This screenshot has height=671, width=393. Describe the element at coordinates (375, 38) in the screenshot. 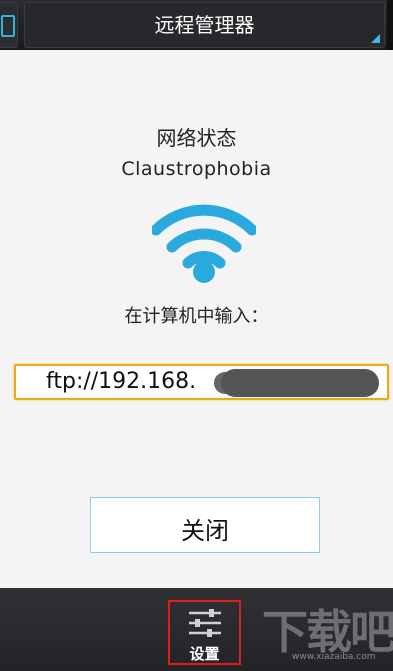

I see `dropdown-indicator-icon` at that location.